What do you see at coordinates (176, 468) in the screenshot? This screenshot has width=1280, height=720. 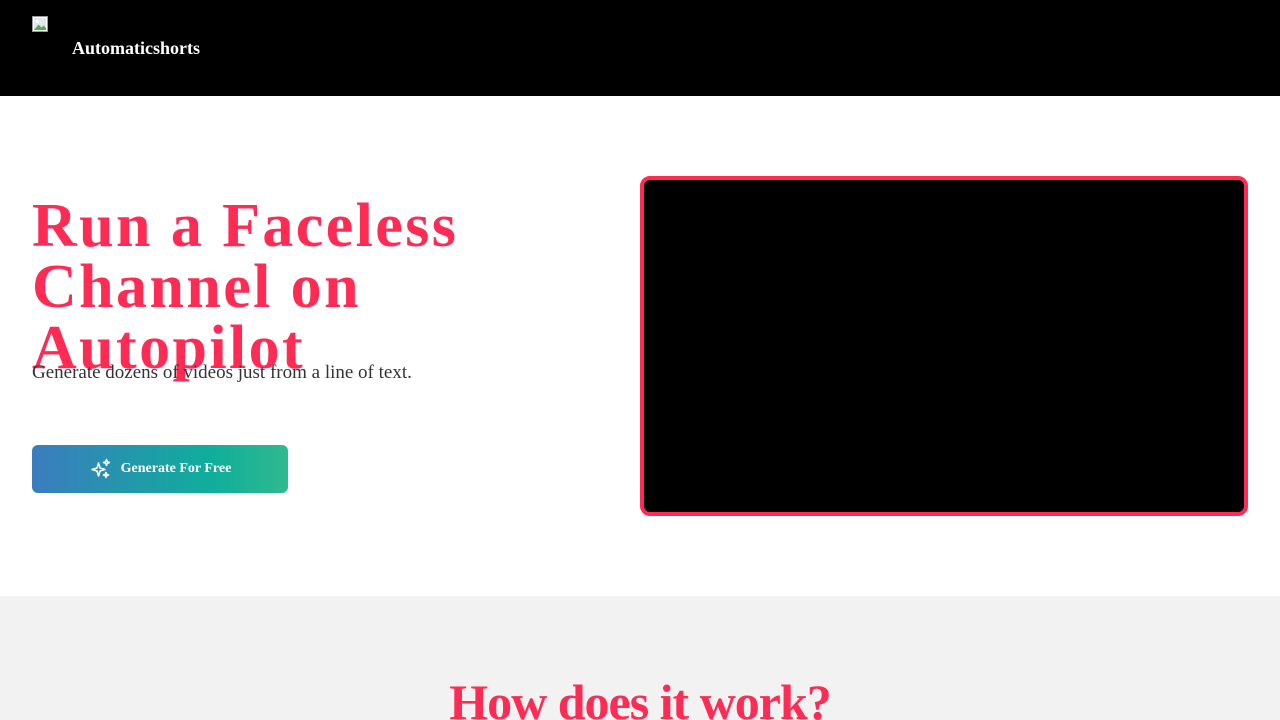 I see `cta-label: Generate For Free` at bounding box center [176, 468].